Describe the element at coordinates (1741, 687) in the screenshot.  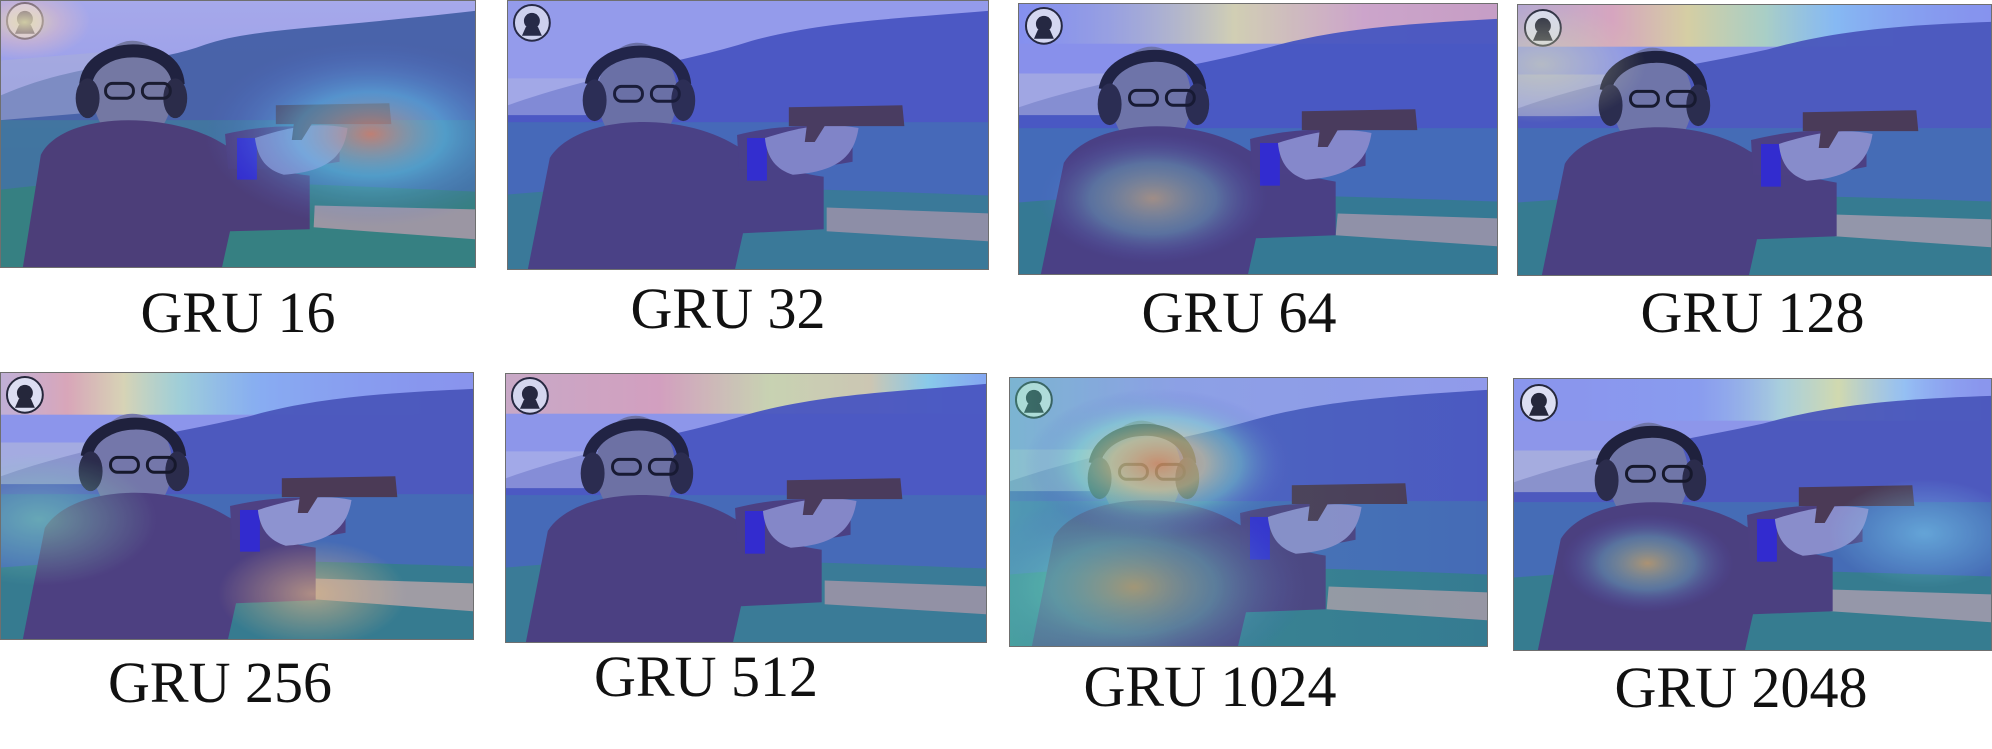
I see `caption-gru-2048: GRU 2048` at that location.